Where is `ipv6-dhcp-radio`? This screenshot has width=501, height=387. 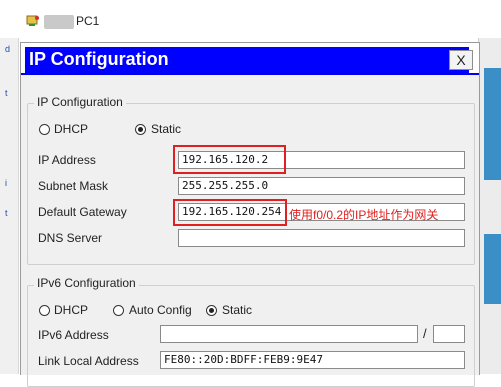 ipv6-dhcp-radio is located at coordinates (44, 310).